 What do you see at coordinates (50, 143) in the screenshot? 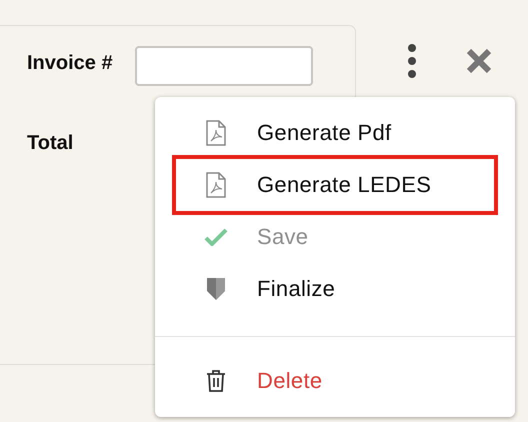
I see `field-label: Total` at bounding box center [50, 143].